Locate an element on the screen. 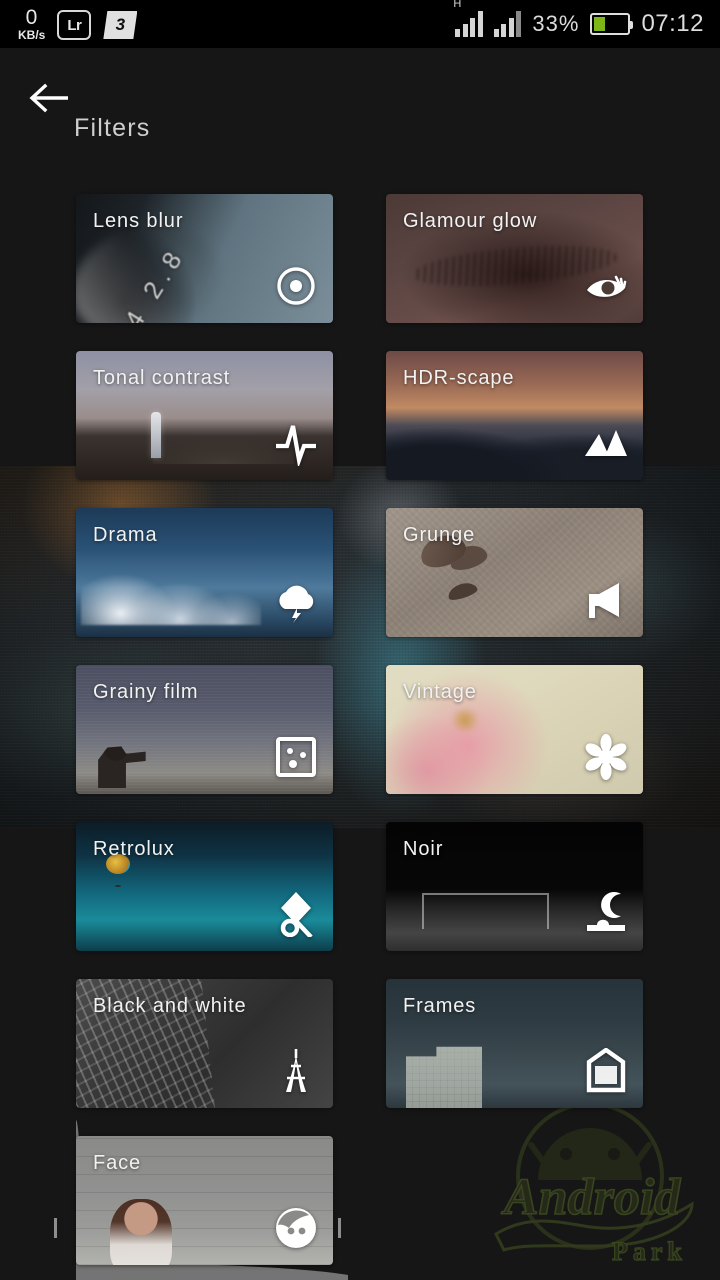 The width and height of the screenshot is (720, 1280). status-bar-left: 0 KB/s Lr 3 is located at coordinates (68, 24).